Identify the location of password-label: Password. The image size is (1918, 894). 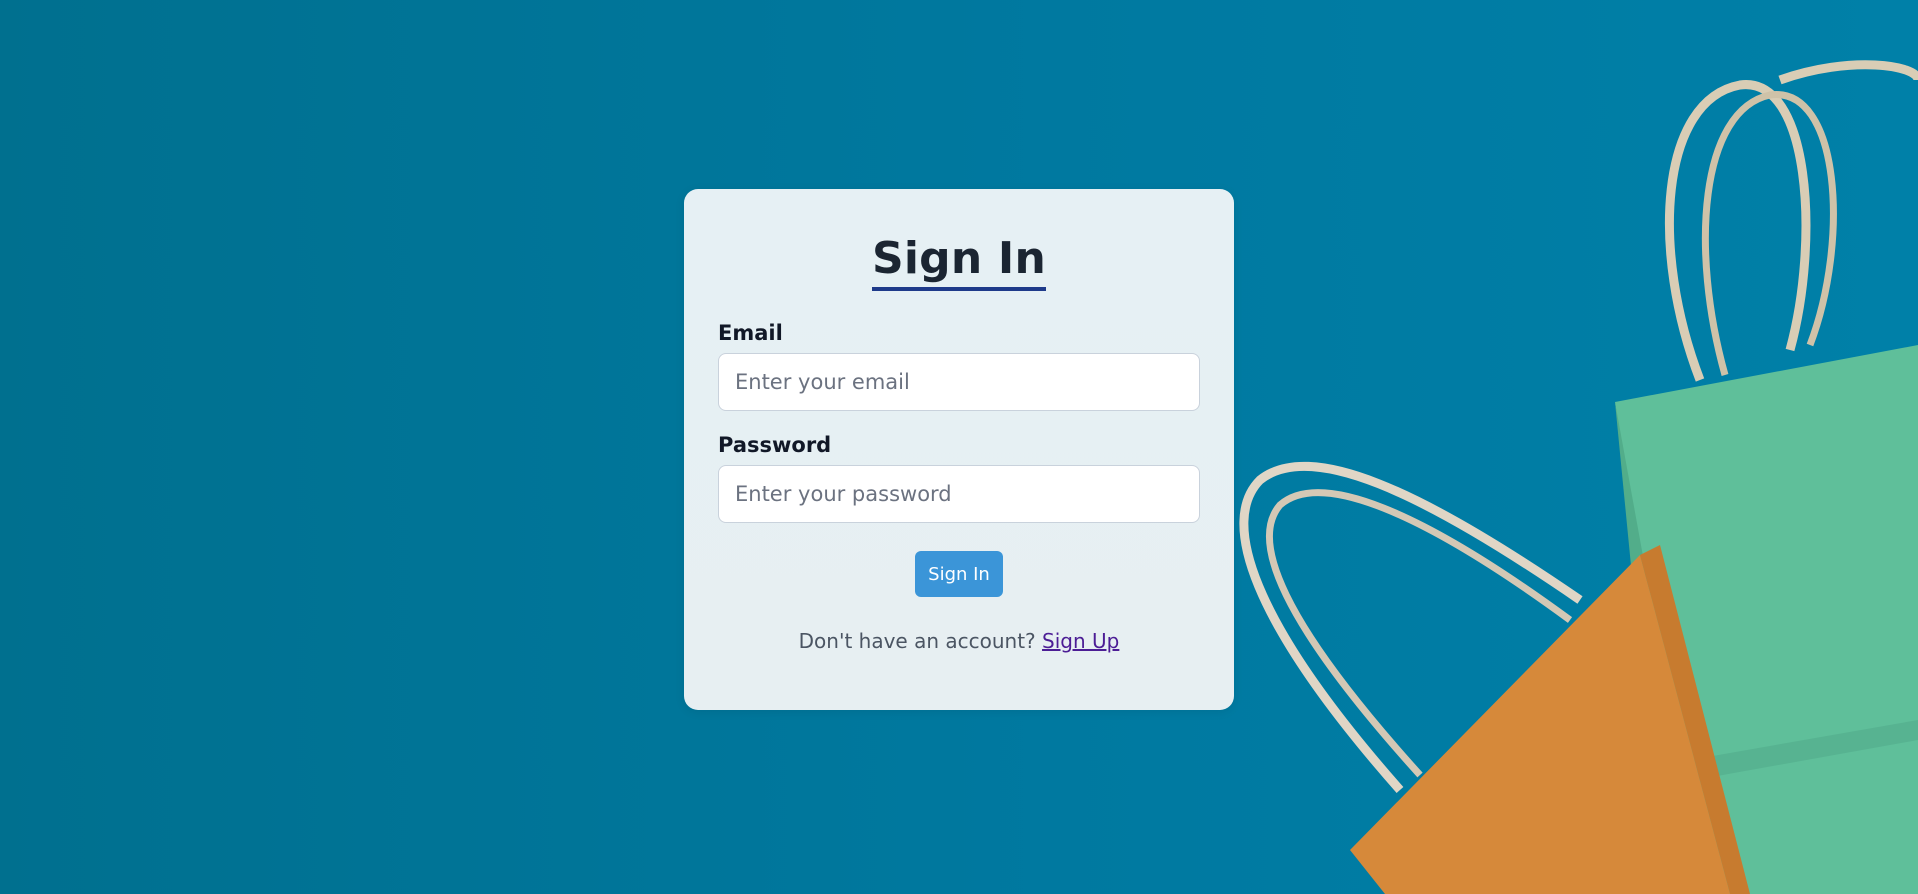
(775, 445).